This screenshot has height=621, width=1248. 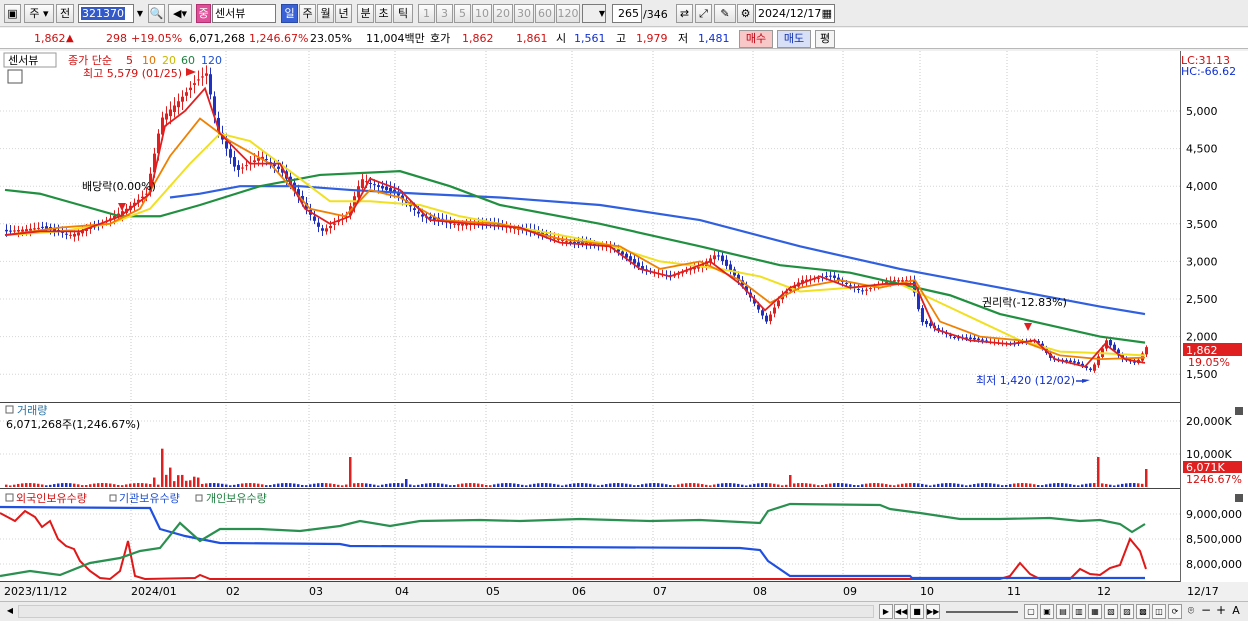 I want to click on interval-60: 60, so click(x=545, y=13).